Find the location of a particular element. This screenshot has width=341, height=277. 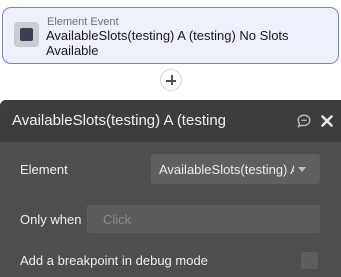

element-dropdown: AvailableSlots(testing) A is located at coordinates (235, 169).